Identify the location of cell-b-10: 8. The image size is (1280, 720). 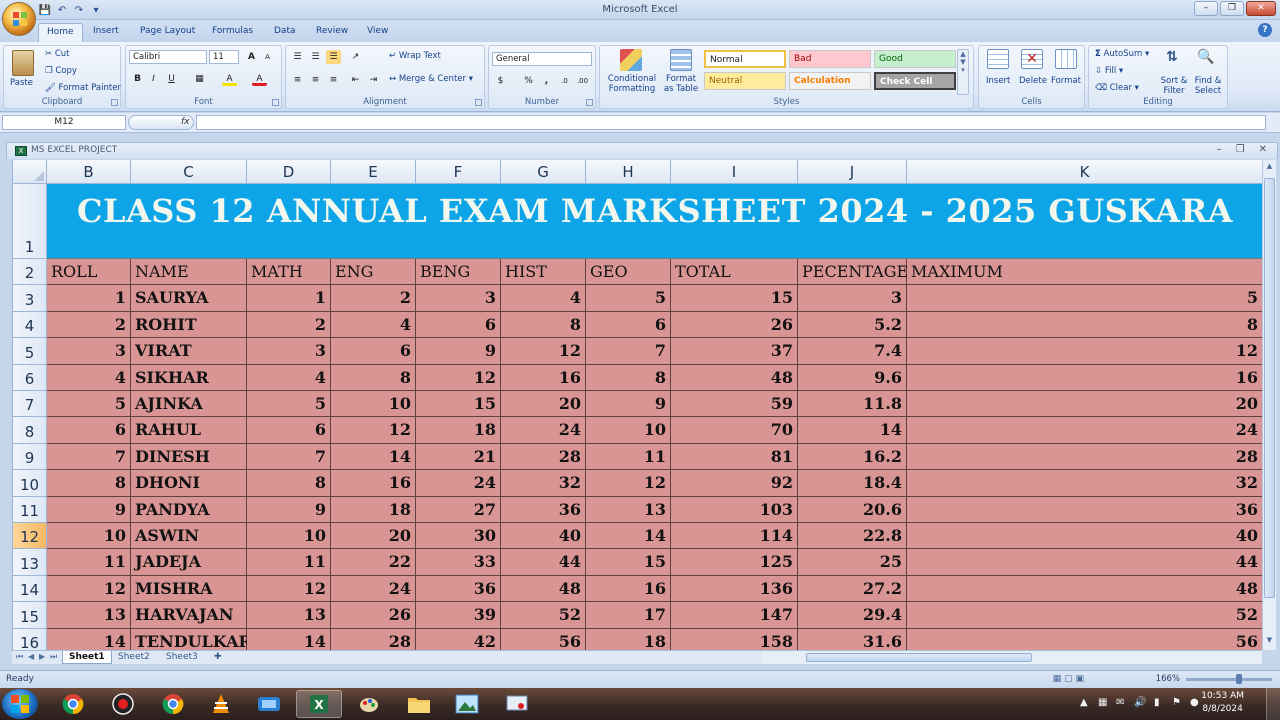
(89, 483).